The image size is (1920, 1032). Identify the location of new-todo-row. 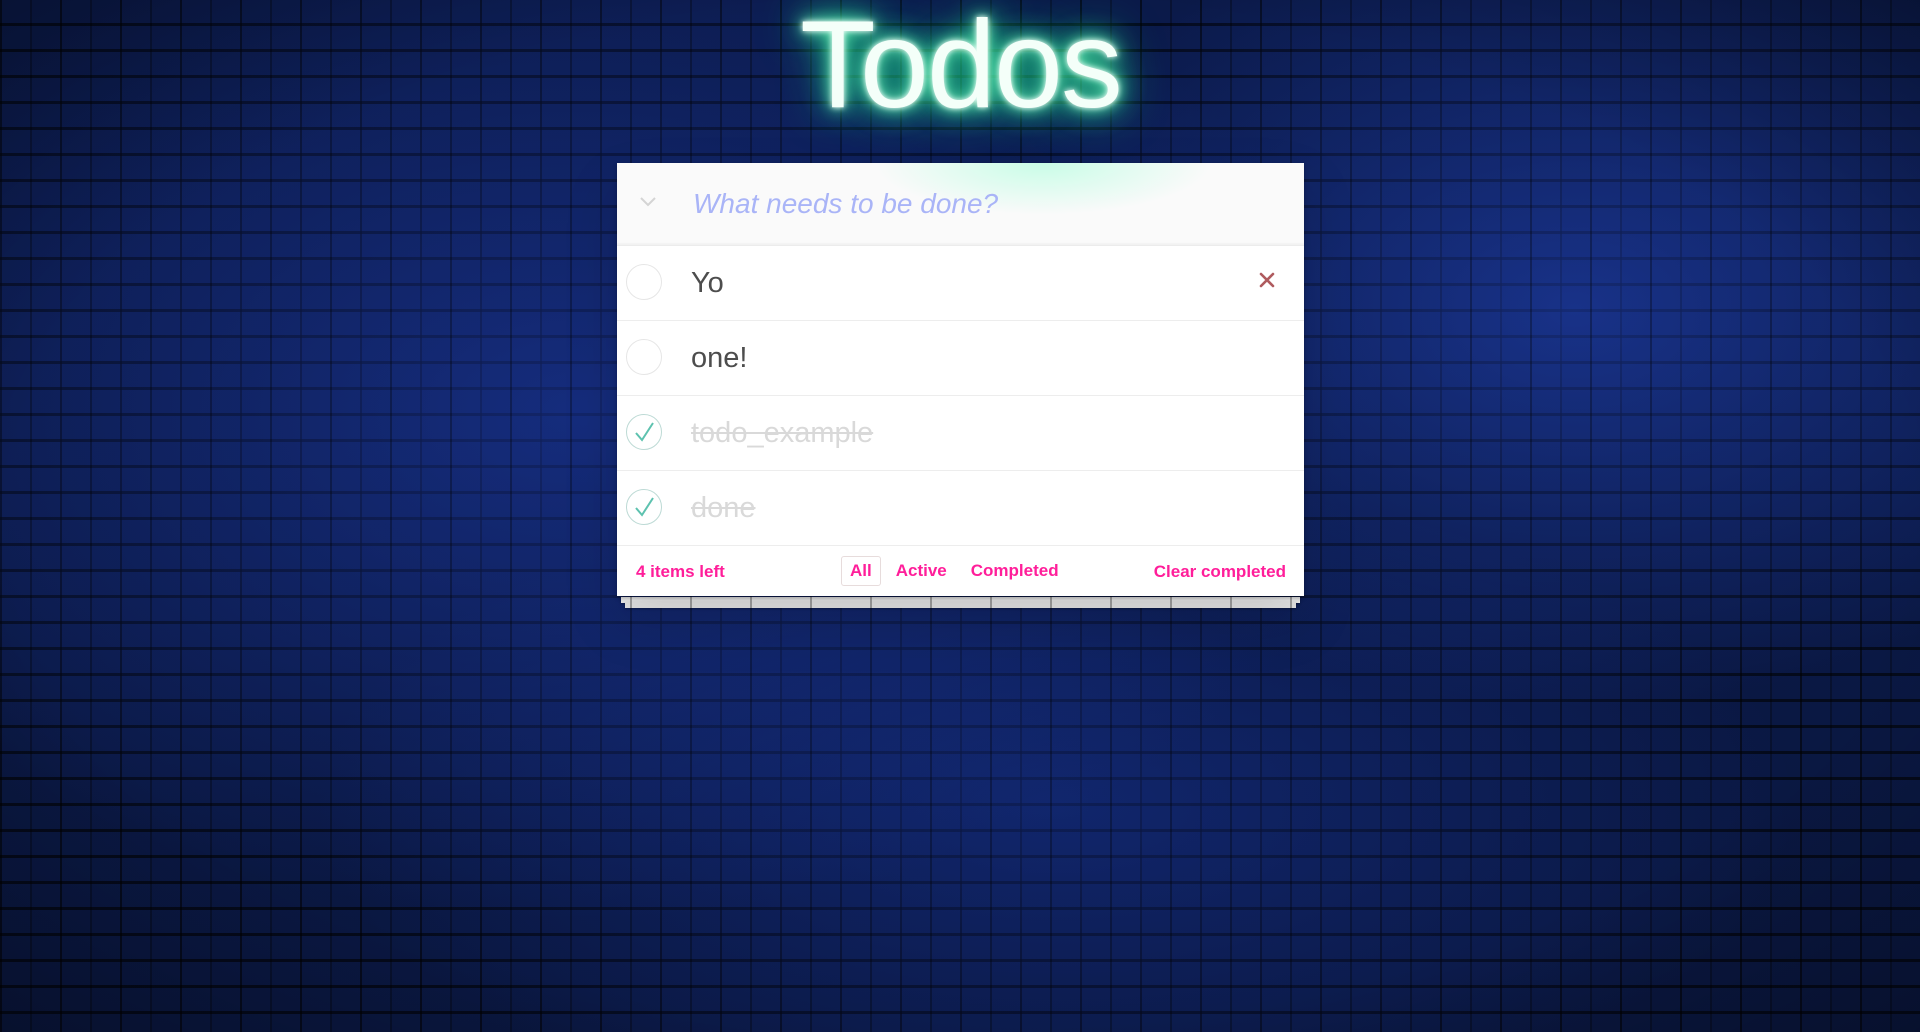
(960, 204).